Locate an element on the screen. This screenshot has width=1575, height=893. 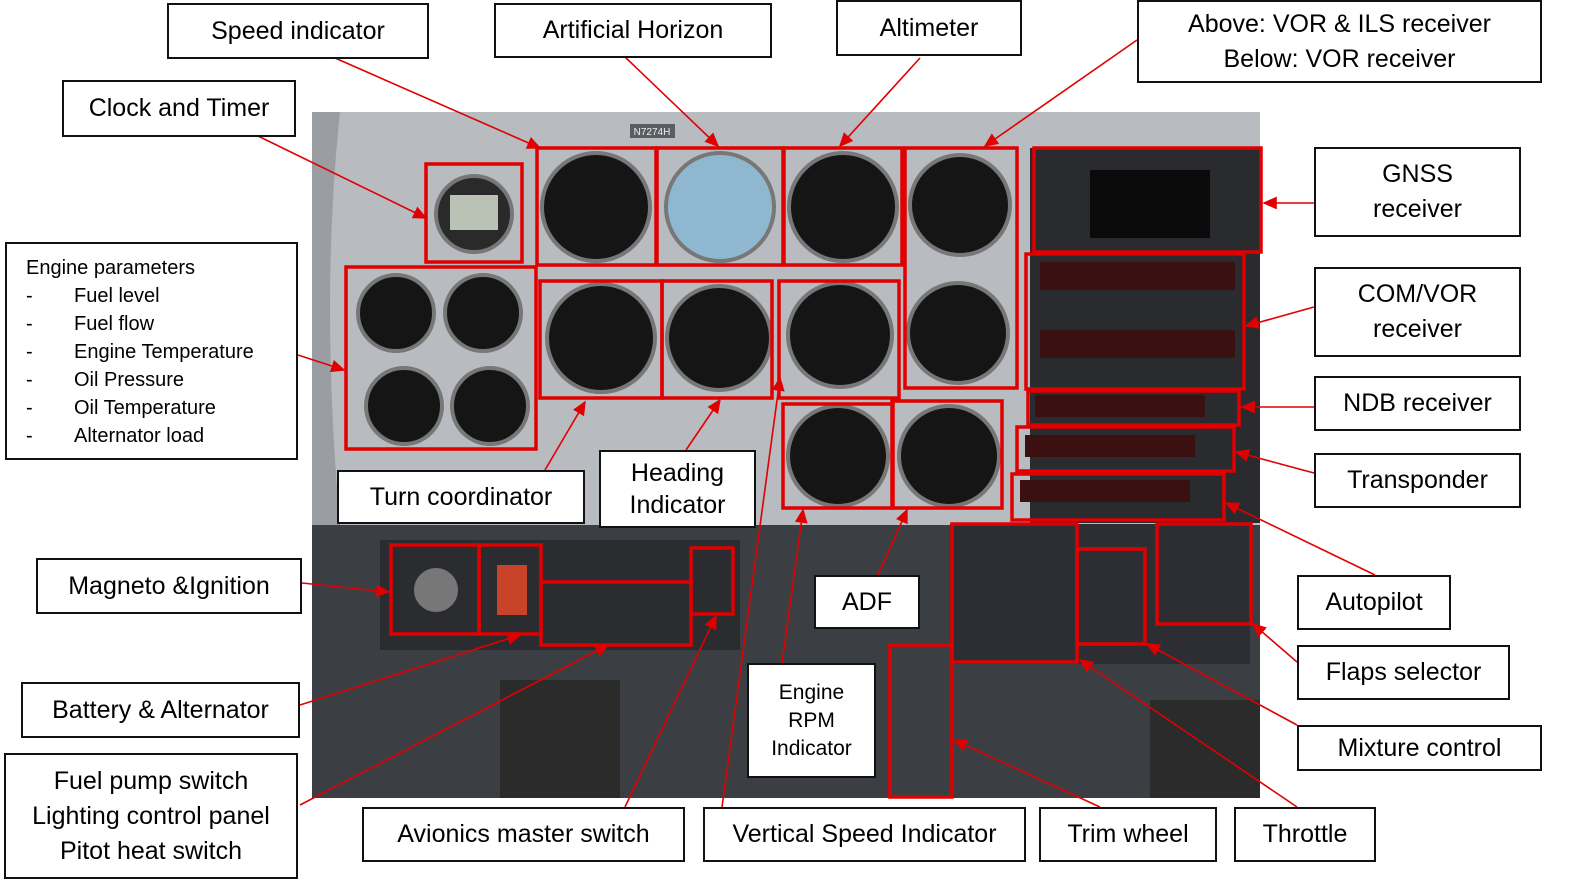
label-line: Engine is located at coordinates (811, 692).